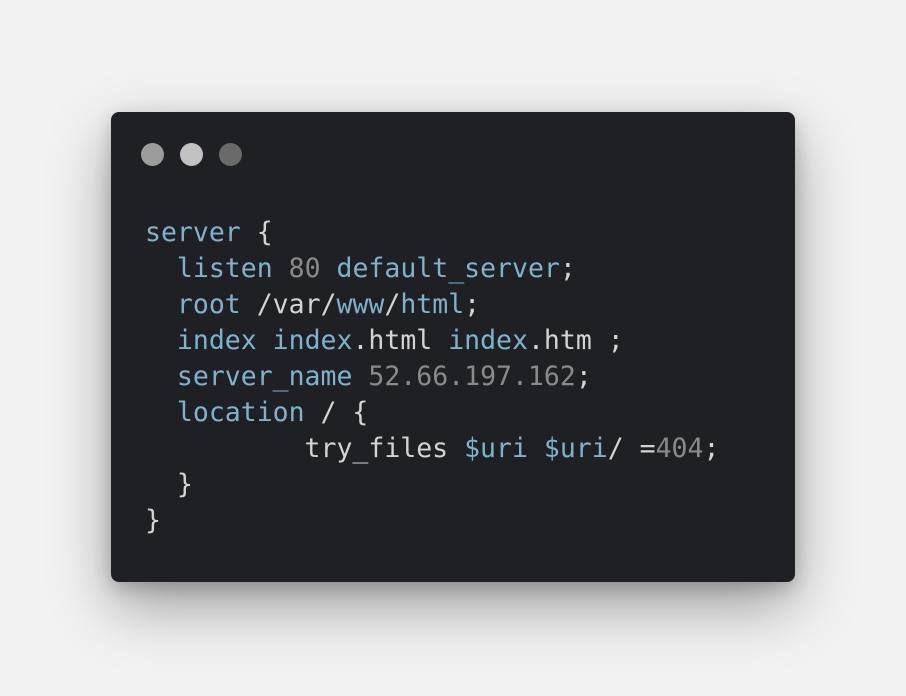 The width and height of the screenshot is (906, 696). I want to click on code-number: 80, so click(304, 268).